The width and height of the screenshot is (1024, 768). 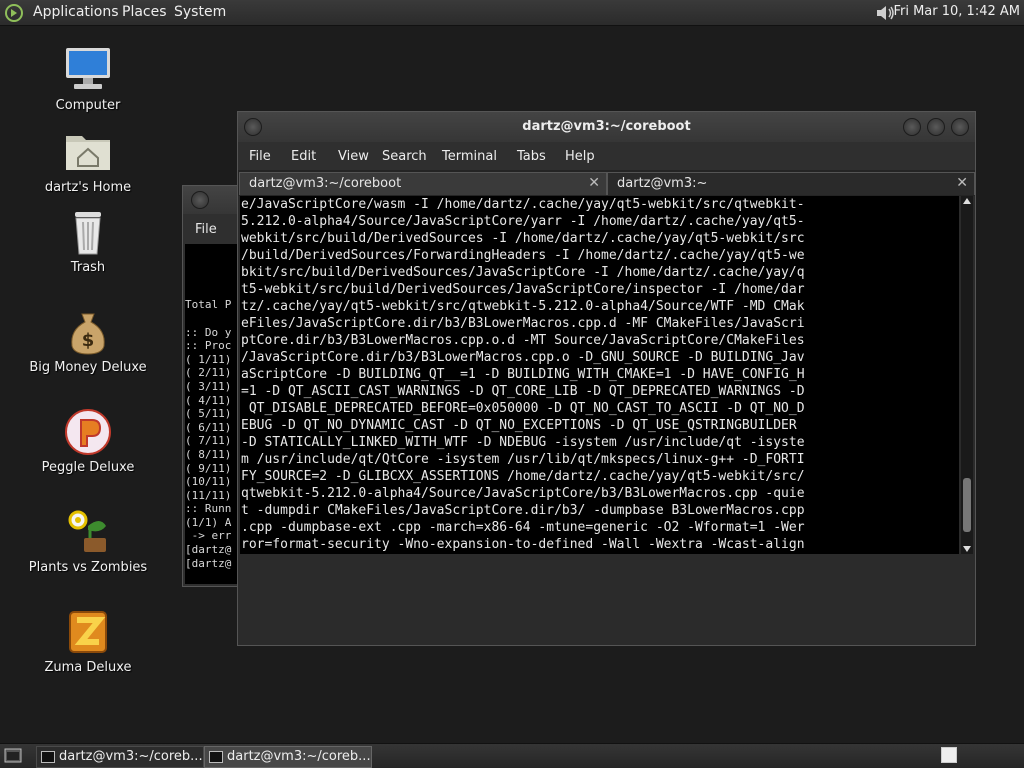 What do you see at coordinates (469, 156) in the screenshot?
I see `menu-terminal: Terminal` at bounding box center [469, 156].